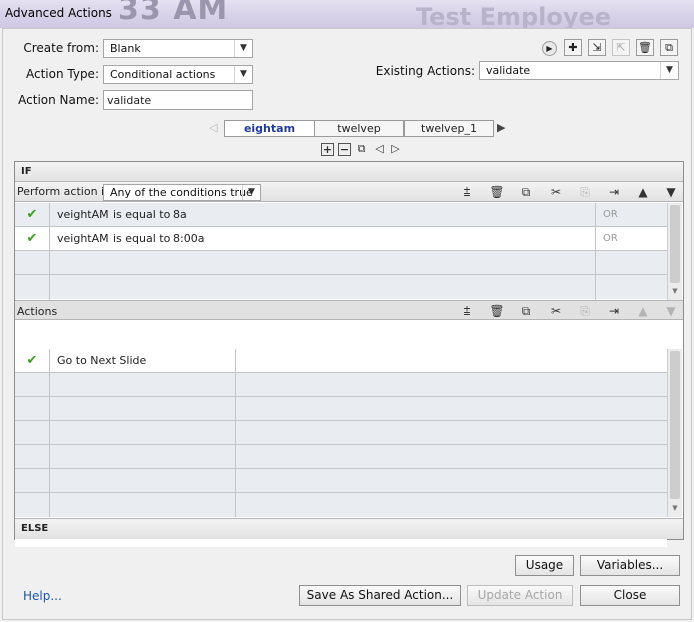 The width and height of the screenshot is (694, 622). Describe the element at coordinates (341, 215) in the screenshot. I see `condition-row: ✔ veightAM is equal to 8a OR` at that location.